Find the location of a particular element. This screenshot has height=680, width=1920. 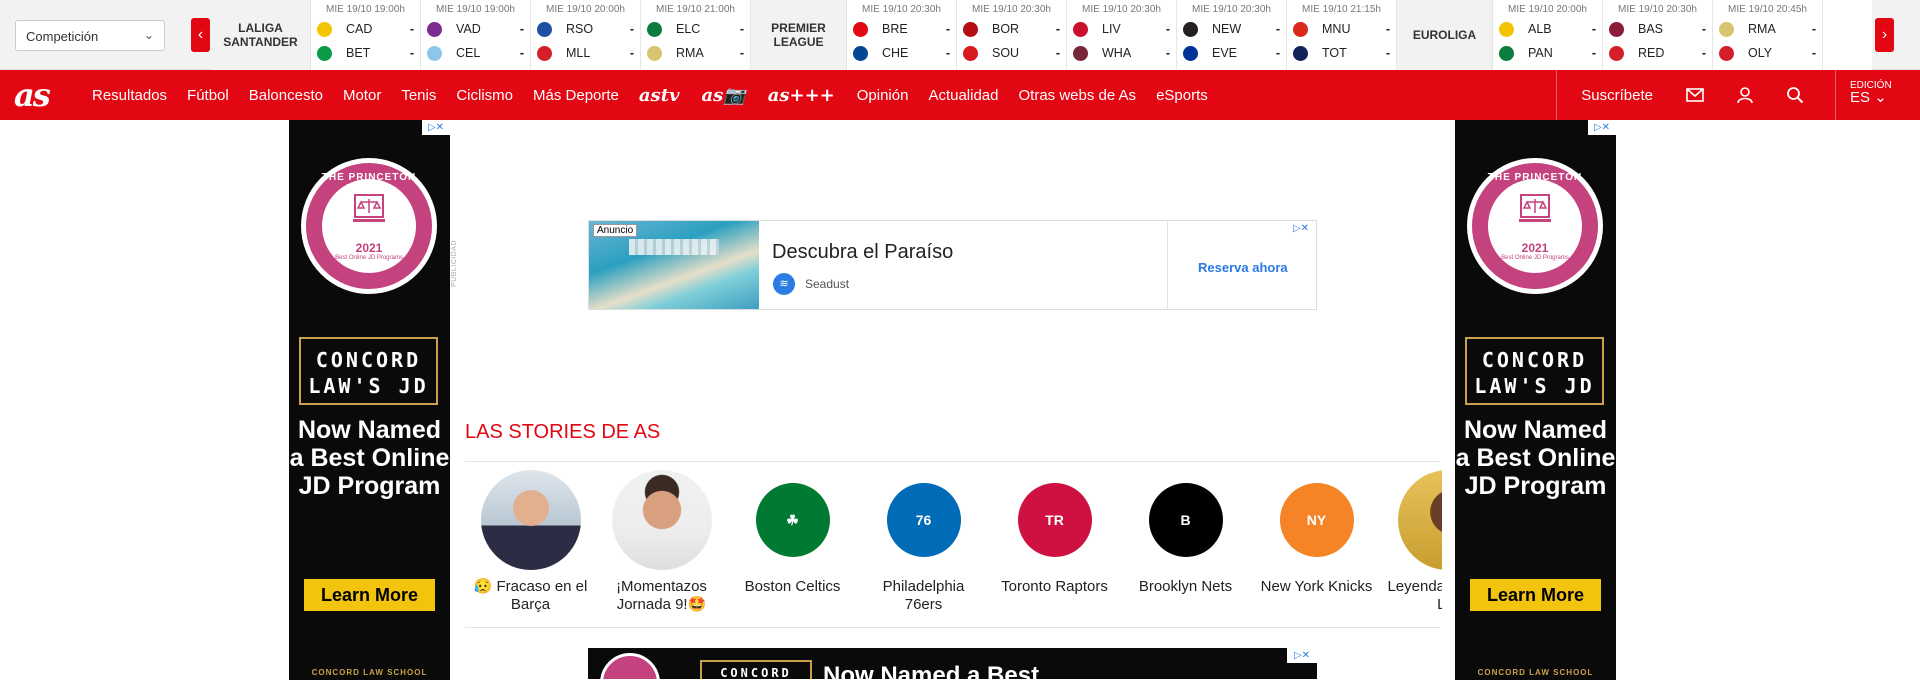

mail-icon is located at coordinates (1695, 95).